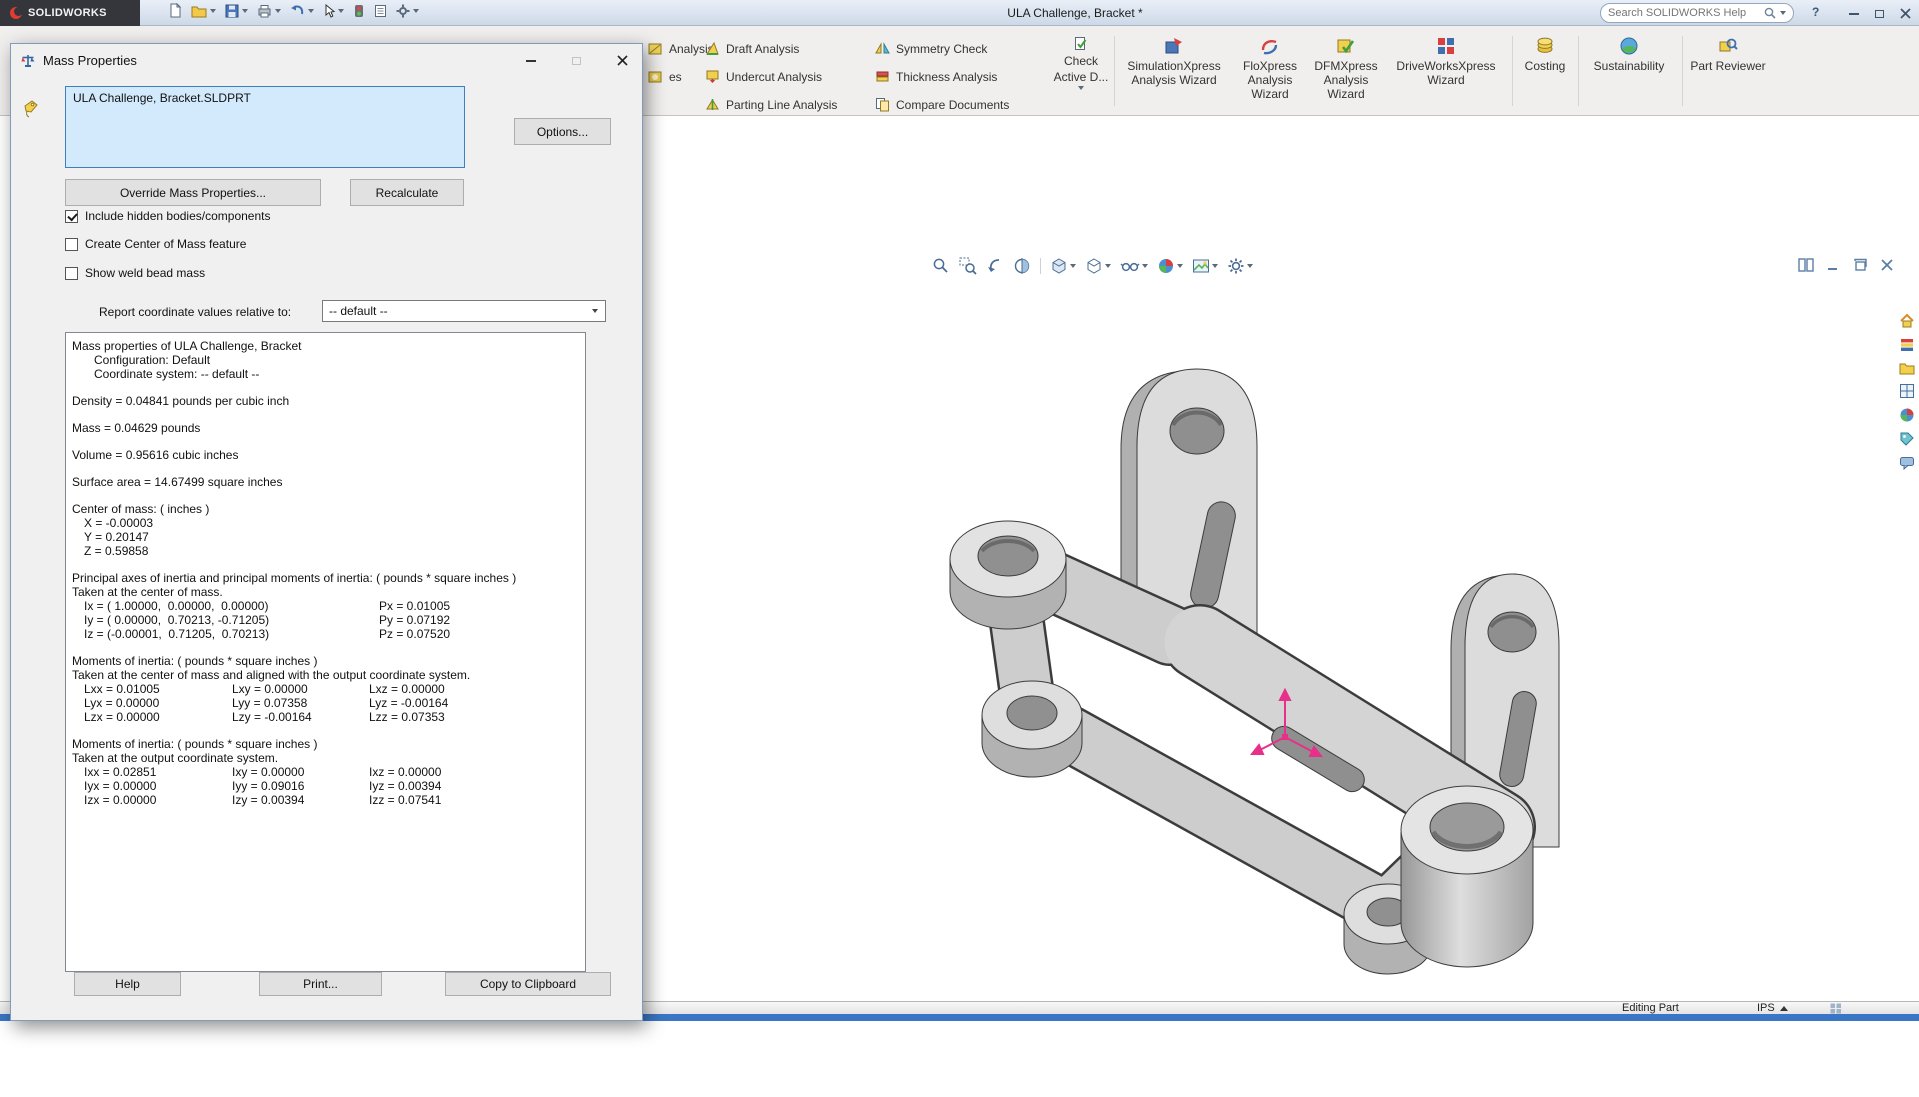  Describe the element at coordinates (1108, 266) in the screenshot. I see `display-style-caret` at that location.